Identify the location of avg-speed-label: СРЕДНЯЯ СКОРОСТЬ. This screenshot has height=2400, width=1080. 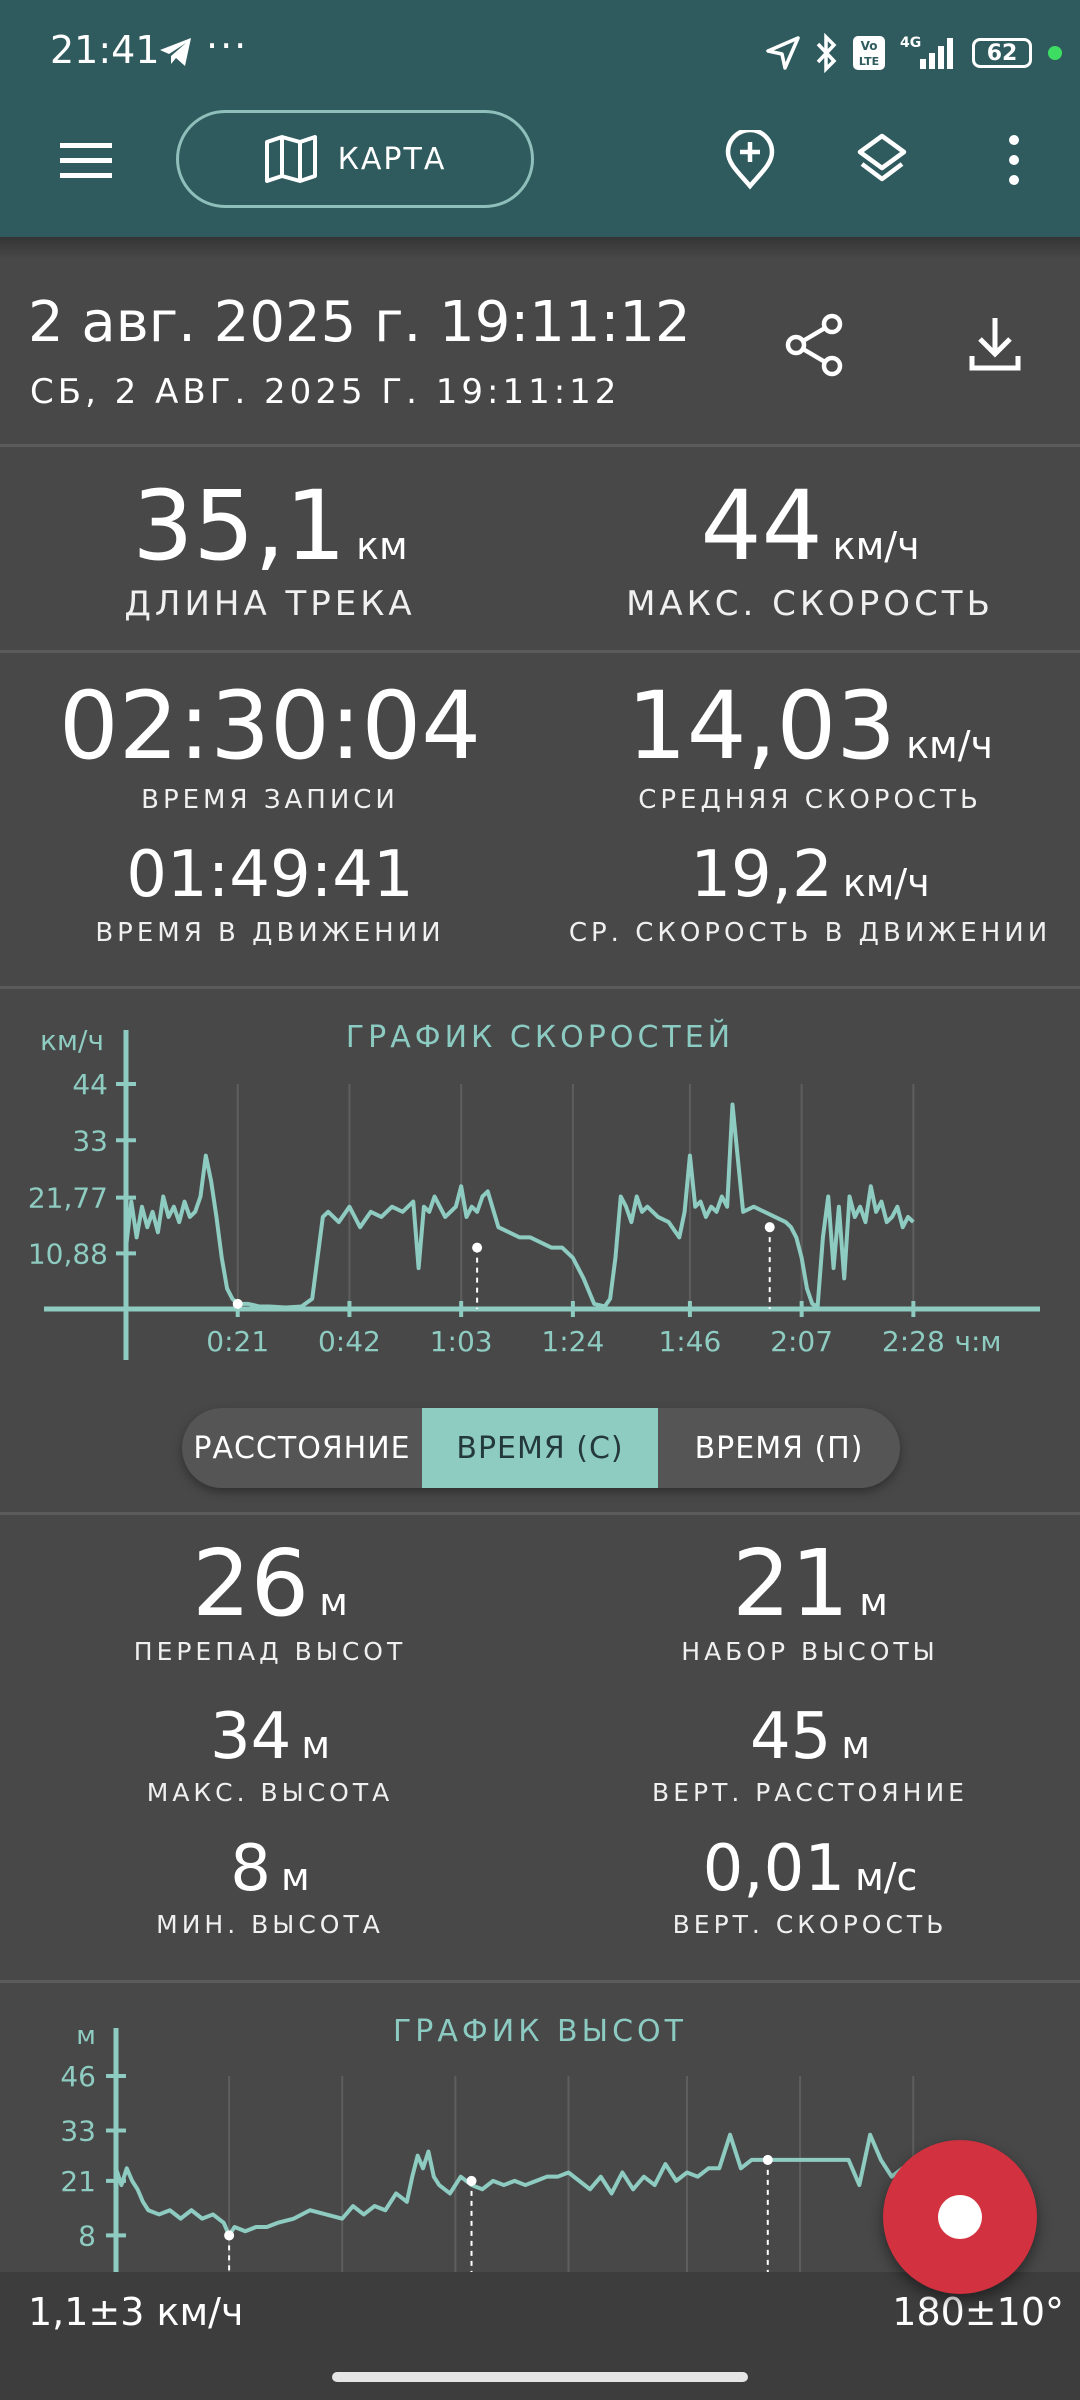
(810, 800).